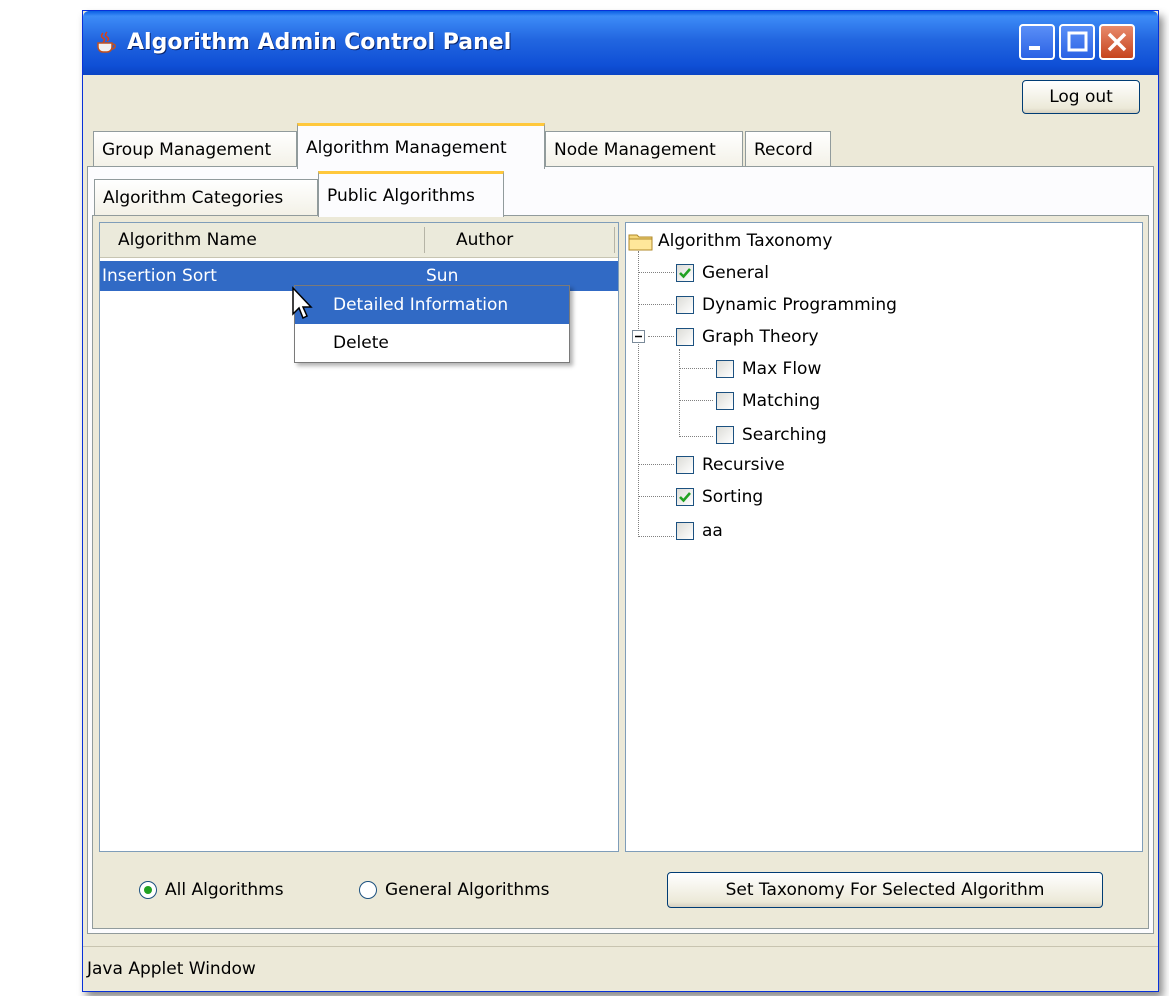 This screenshot has width=1169, height=996. Describe the element at coordinates (745, 241) in the screenshot. I see `tree-root-label: Algorithm Taxonomy` at that location.